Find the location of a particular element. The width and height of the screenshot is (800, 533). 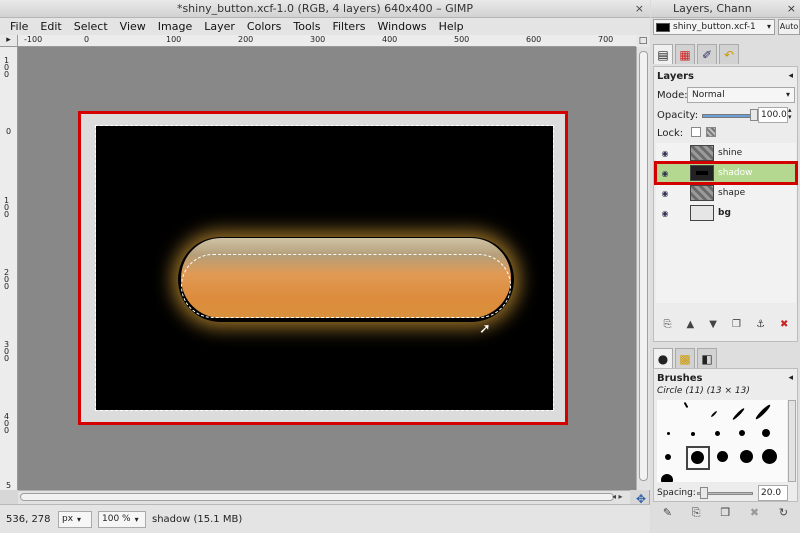

lock-pixels-checkbox is located at coordinates (696, 132).